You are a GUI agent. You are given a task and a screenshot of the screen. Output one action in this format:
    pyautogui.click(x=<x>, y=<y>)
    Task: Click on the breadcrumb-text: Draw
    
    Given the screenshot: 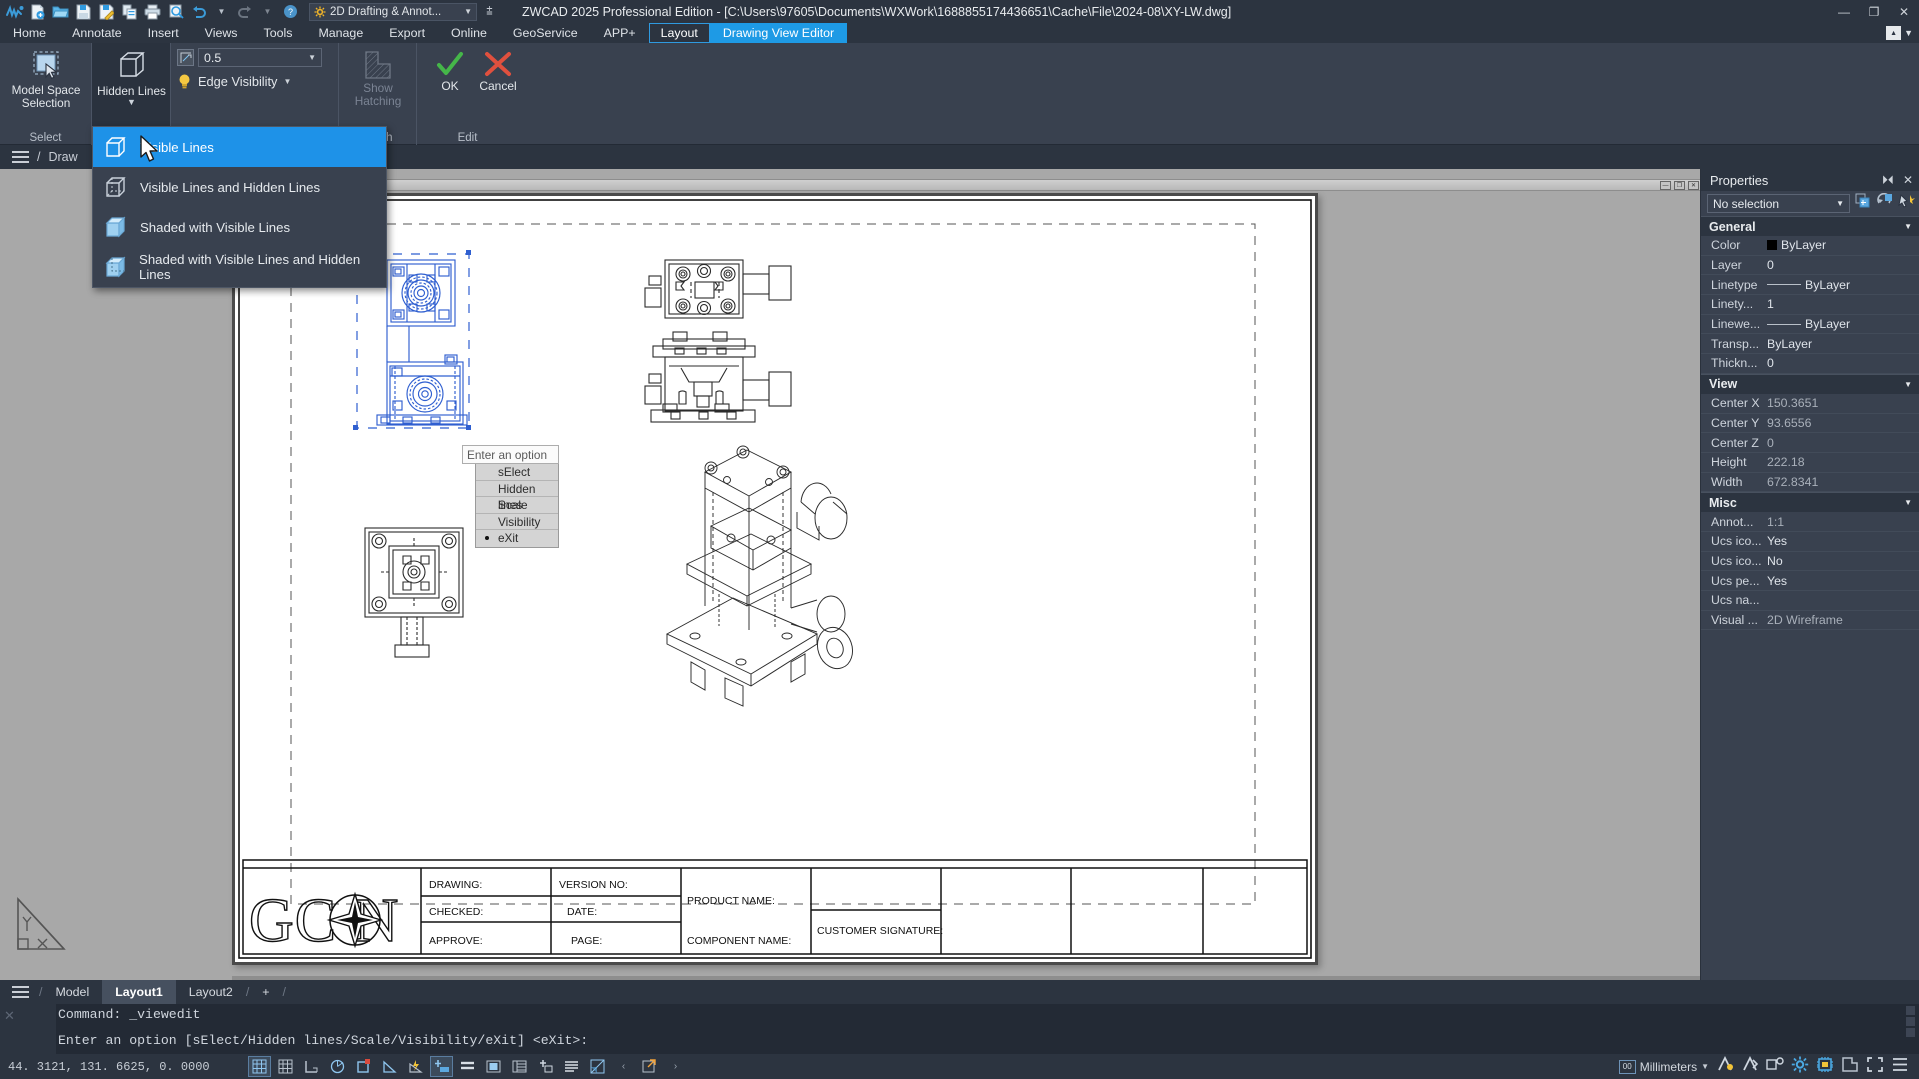 What is the action you would take?
    pyautogui.click(x=62, y=157)
    